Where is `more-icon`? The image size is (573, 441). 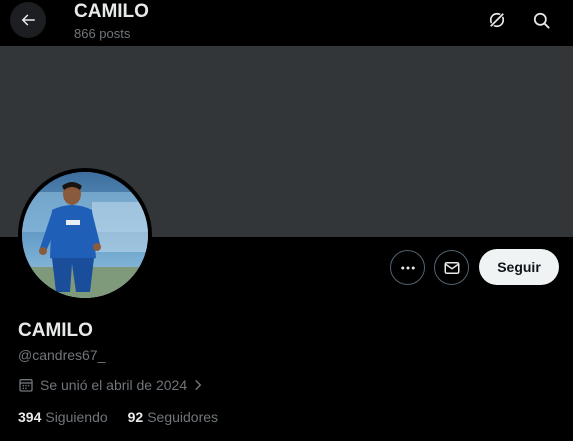
more-icon is located at coordinates (407, 267).